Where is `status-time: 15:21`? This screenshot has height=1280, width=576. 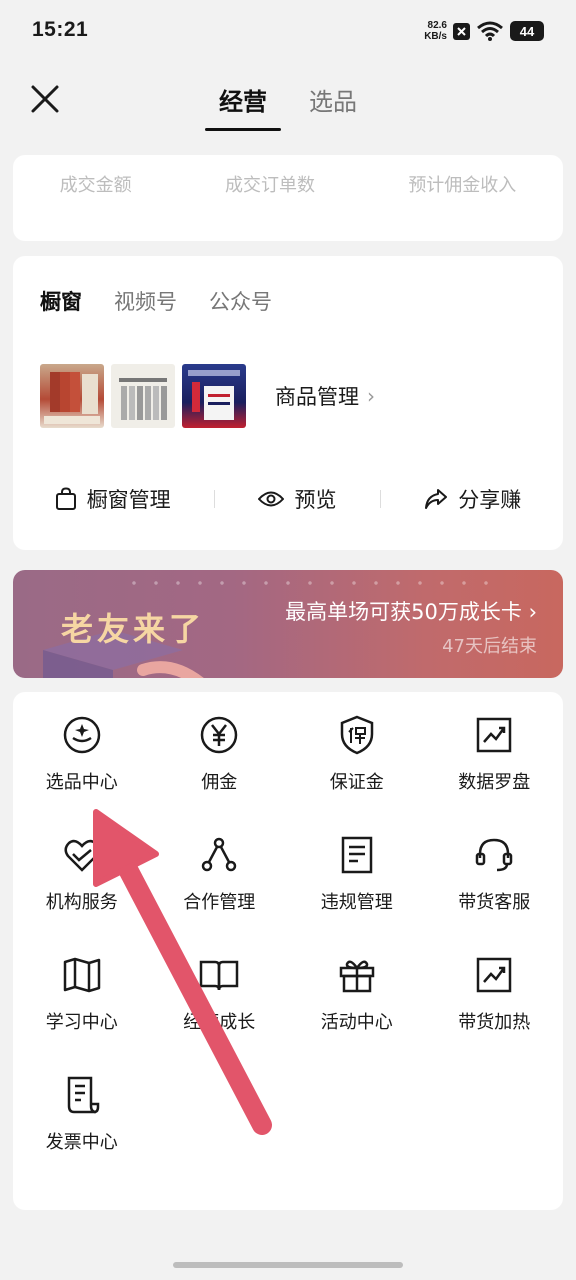
status-time: 15:21 is located at coordinates (60, 29).